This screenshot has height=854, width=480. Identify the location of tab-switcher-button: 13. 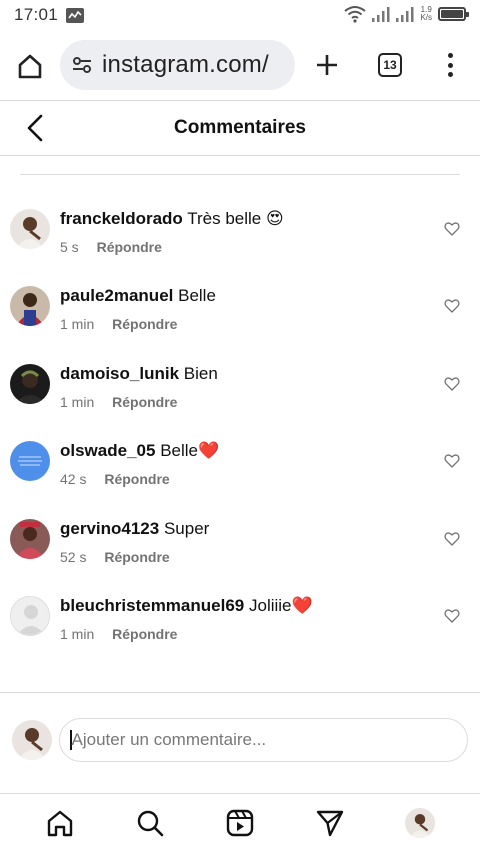
(390, 65).